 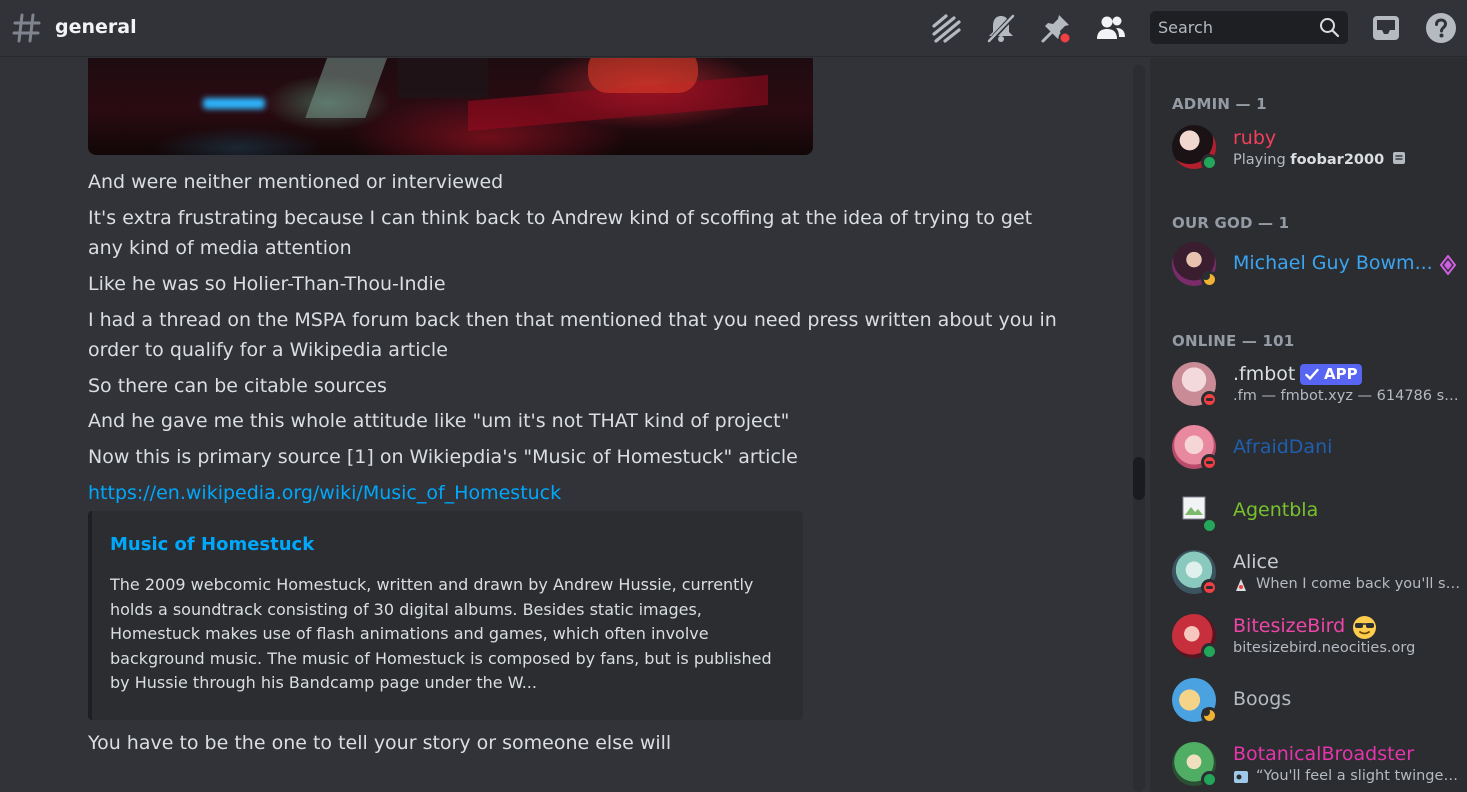 I want to click on pin-notification-dot, so click(x=1065, y=37).